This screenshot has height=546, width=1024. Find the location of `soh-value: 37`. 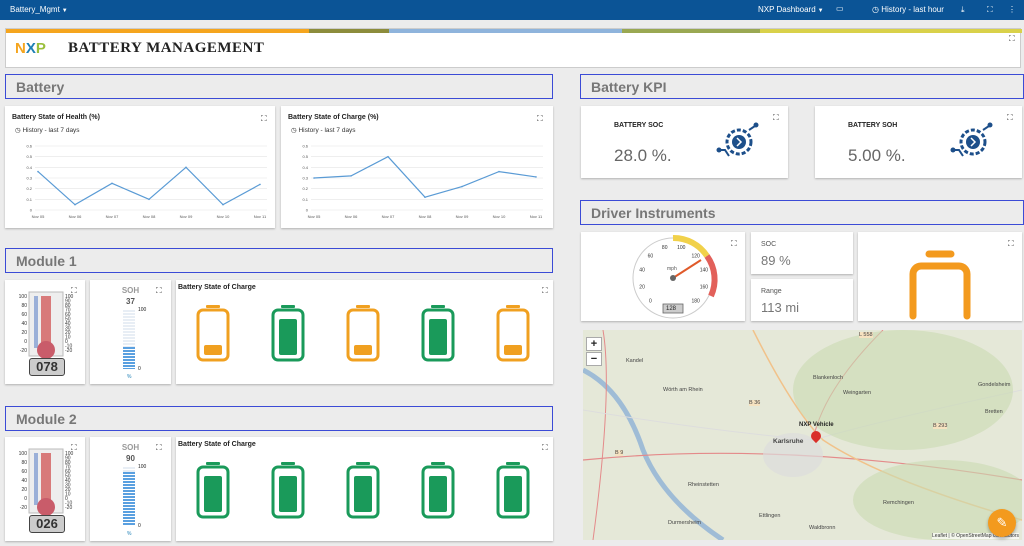

soh-value: 37 is located at coordinates (130, 301).